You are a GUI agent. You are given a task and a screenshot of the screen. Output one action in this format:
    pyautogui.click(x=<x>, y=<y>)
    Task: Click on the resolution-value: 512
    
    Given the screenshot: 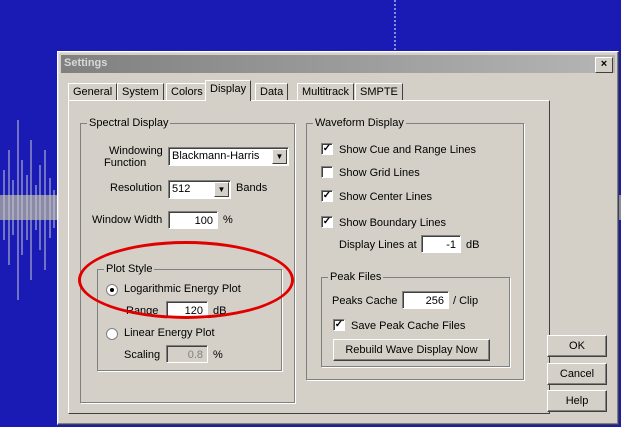 What is the action you would take?
    pyautogui.click(x=181, y=189)
    